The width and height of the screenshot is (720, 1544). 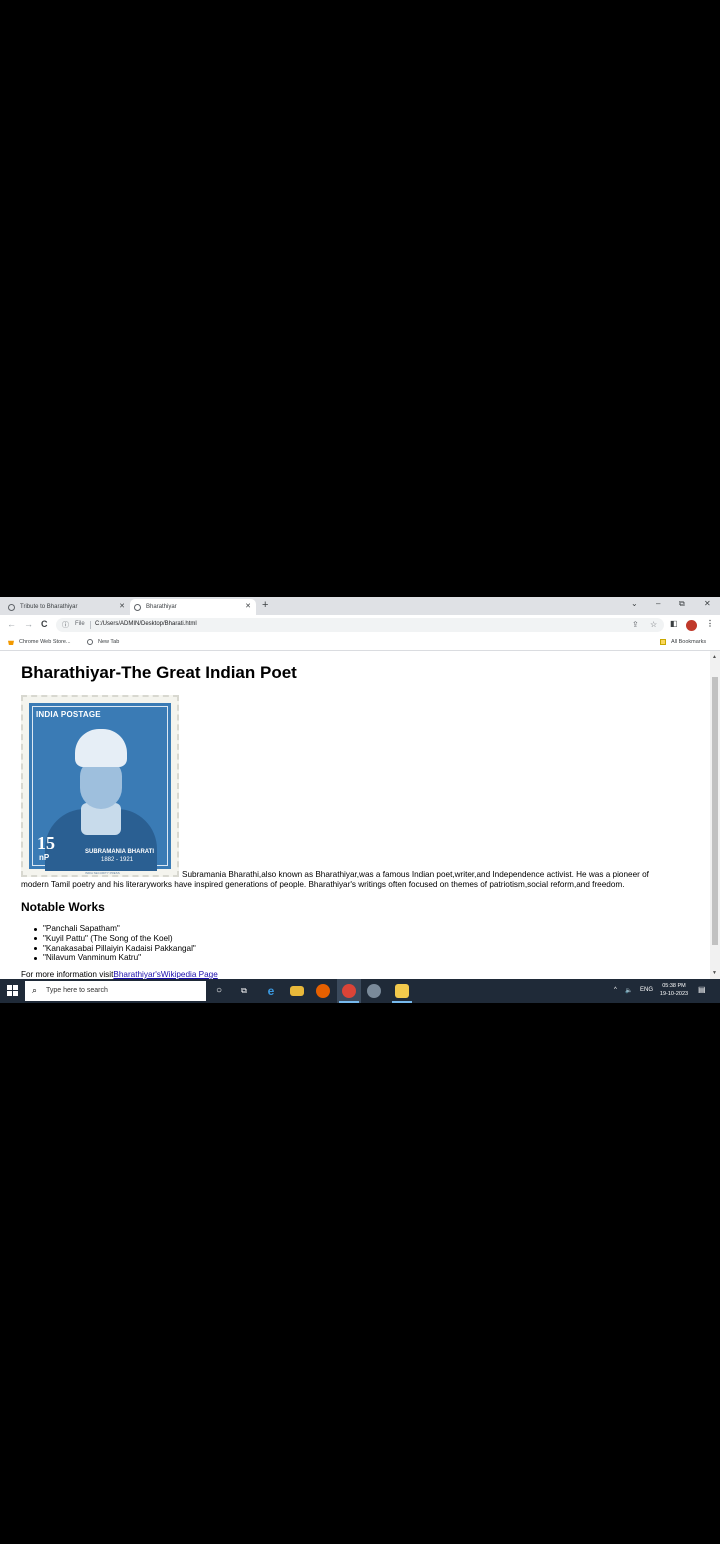 I want to click on list-item: "Nilavum Vanminum Katru", so click(x=108, y=958).